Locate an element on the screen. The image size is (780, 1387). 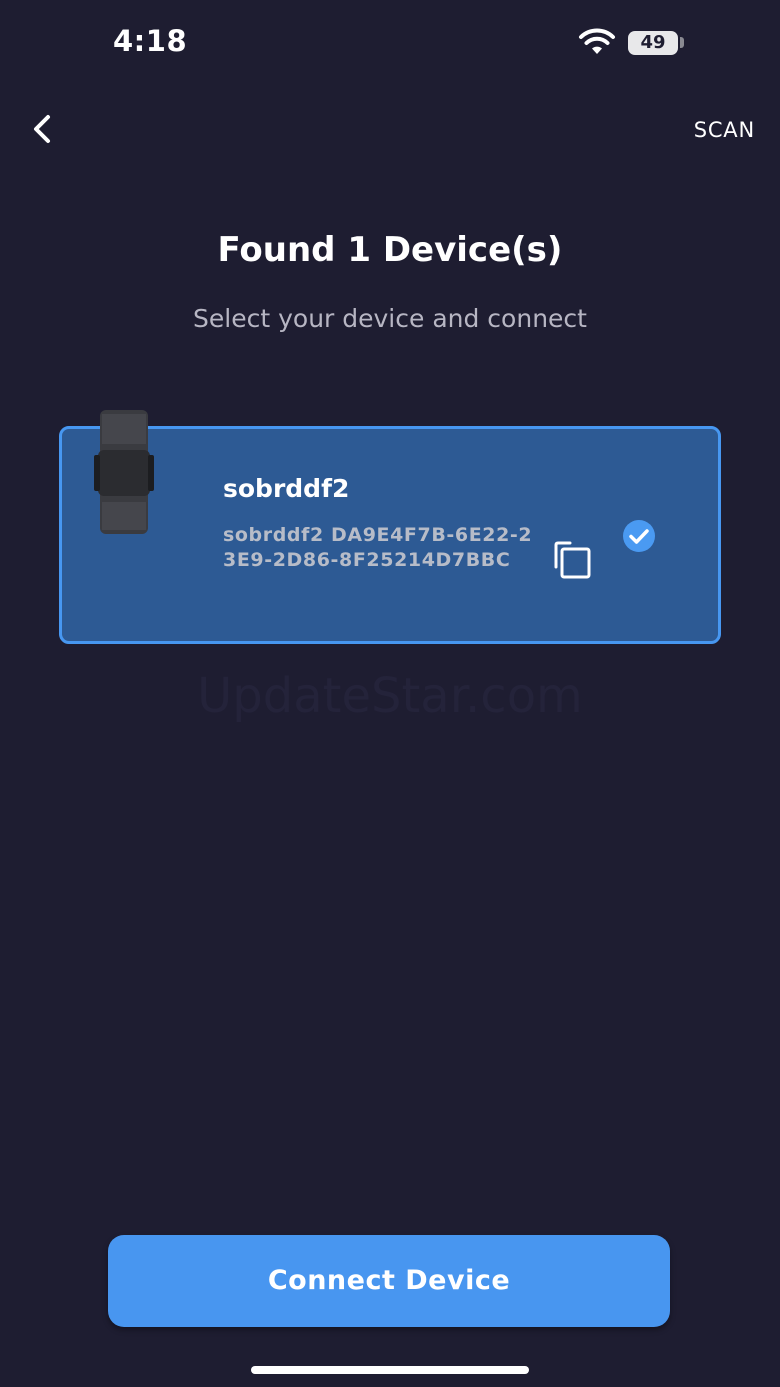
scan-button: SCAN is located at coordinates (724, 130).